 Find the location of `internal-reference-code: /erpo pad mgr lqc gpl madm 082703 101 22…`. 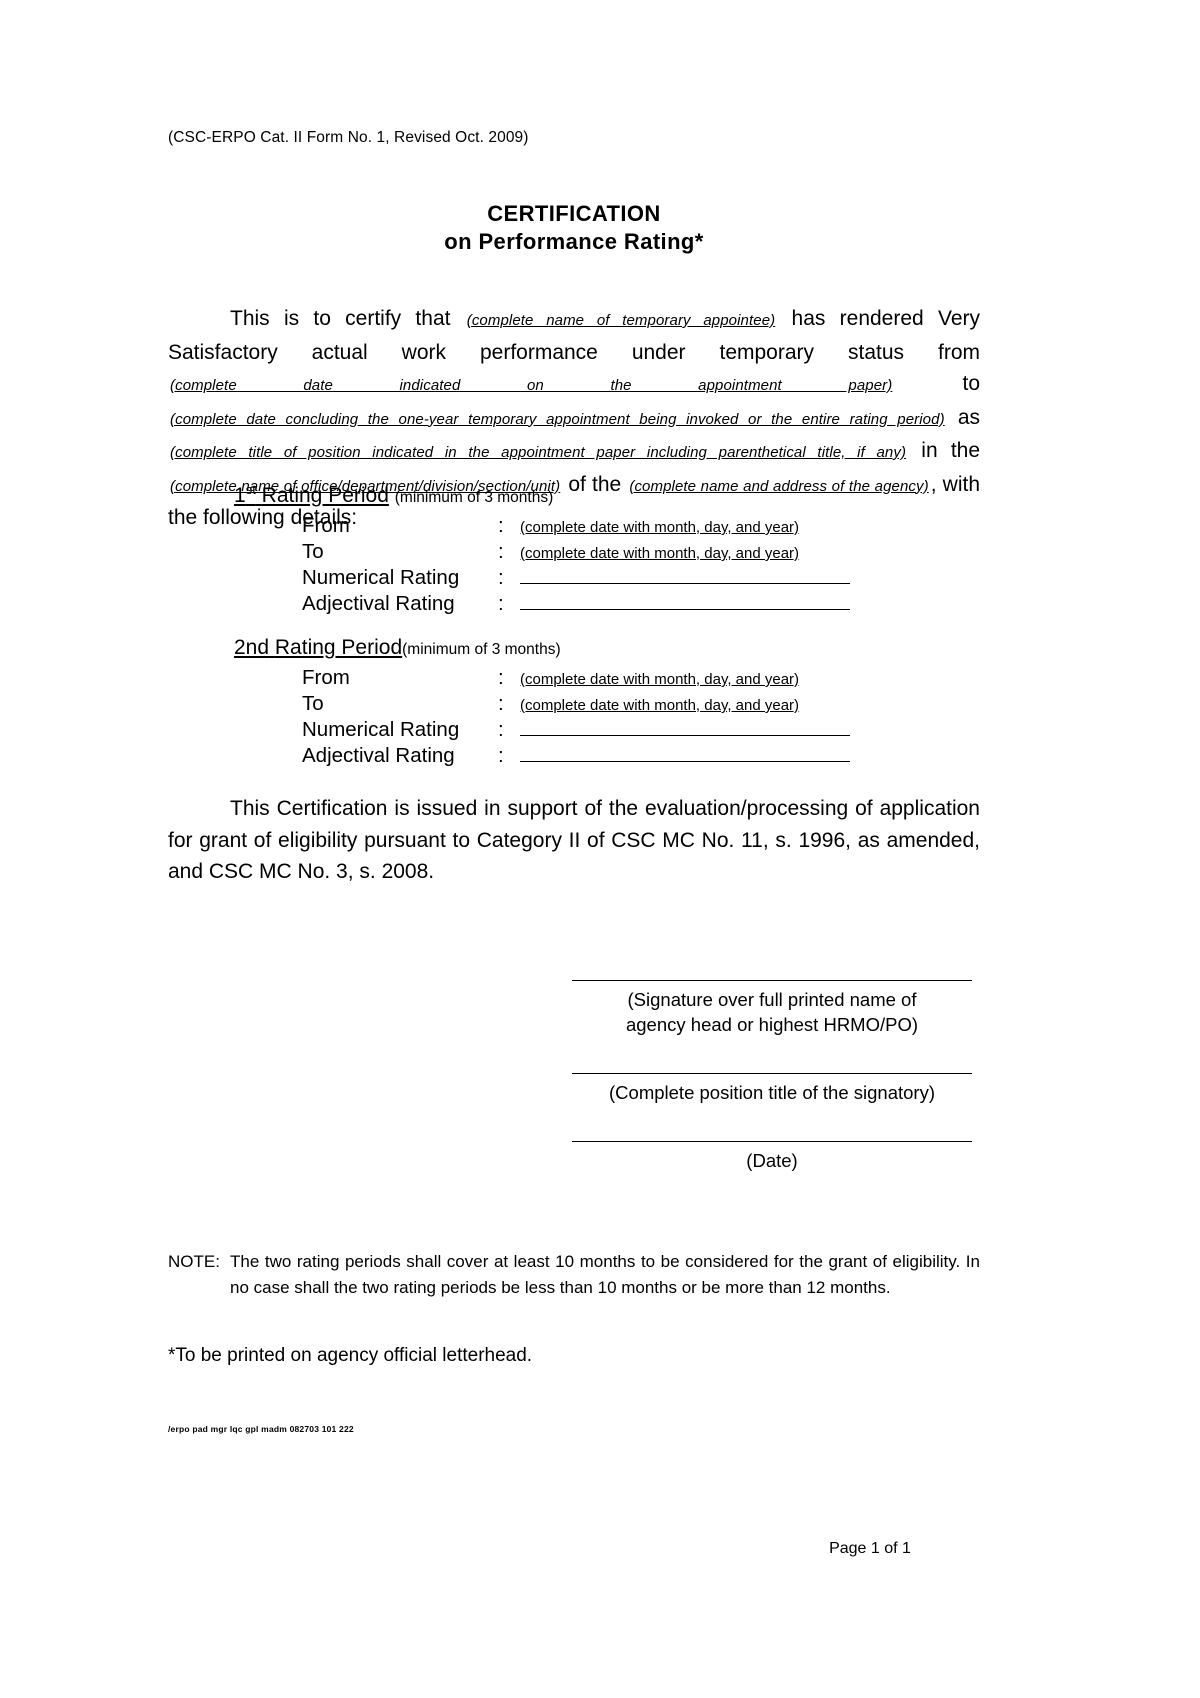

internal-reference-code: /erpo pad mgr lqc gpl madm 082703 101 22… is located at coordinates (261, 1429).